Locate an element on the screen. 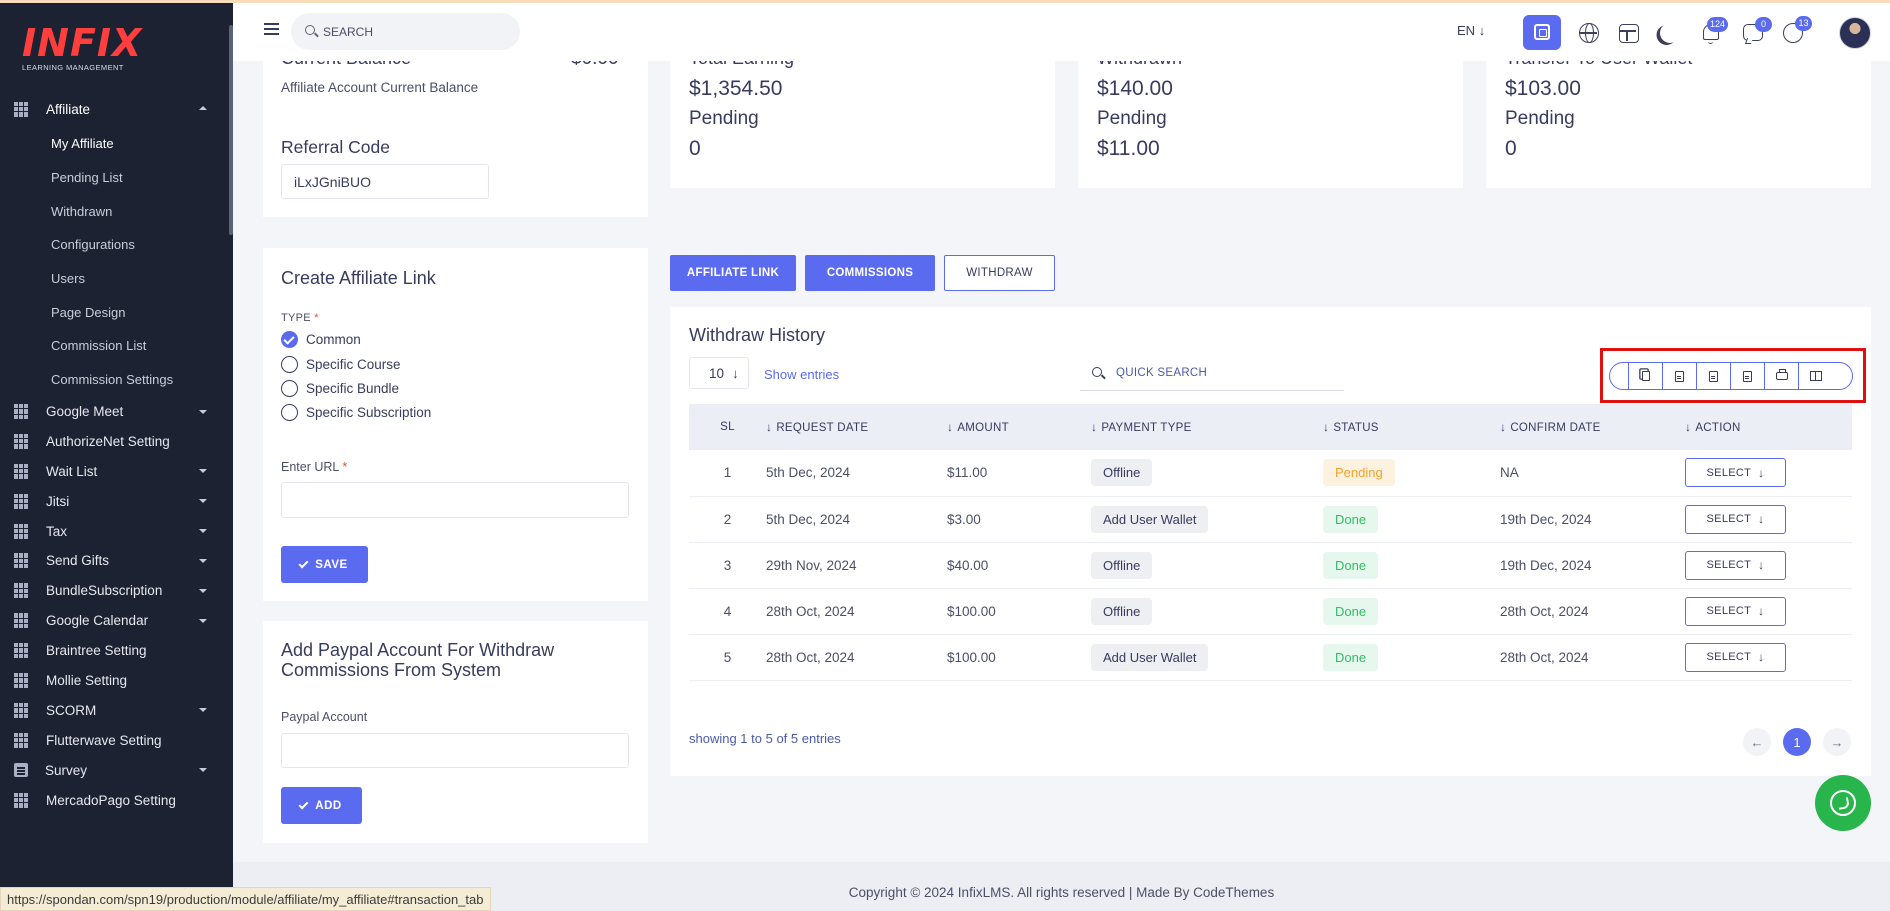 This screenshot has height=911, width=1890. save-button: SAVE is located at coordinates (324, 564).